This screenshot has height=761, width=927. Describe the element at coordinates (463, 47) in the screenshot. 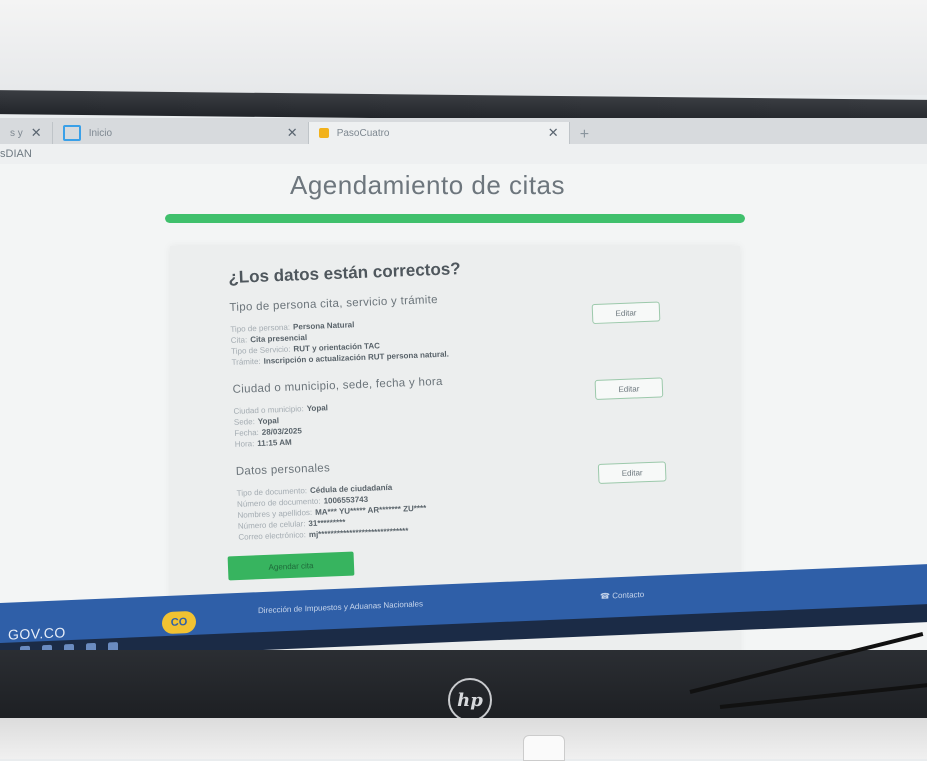

I see `background-wall` at that location.